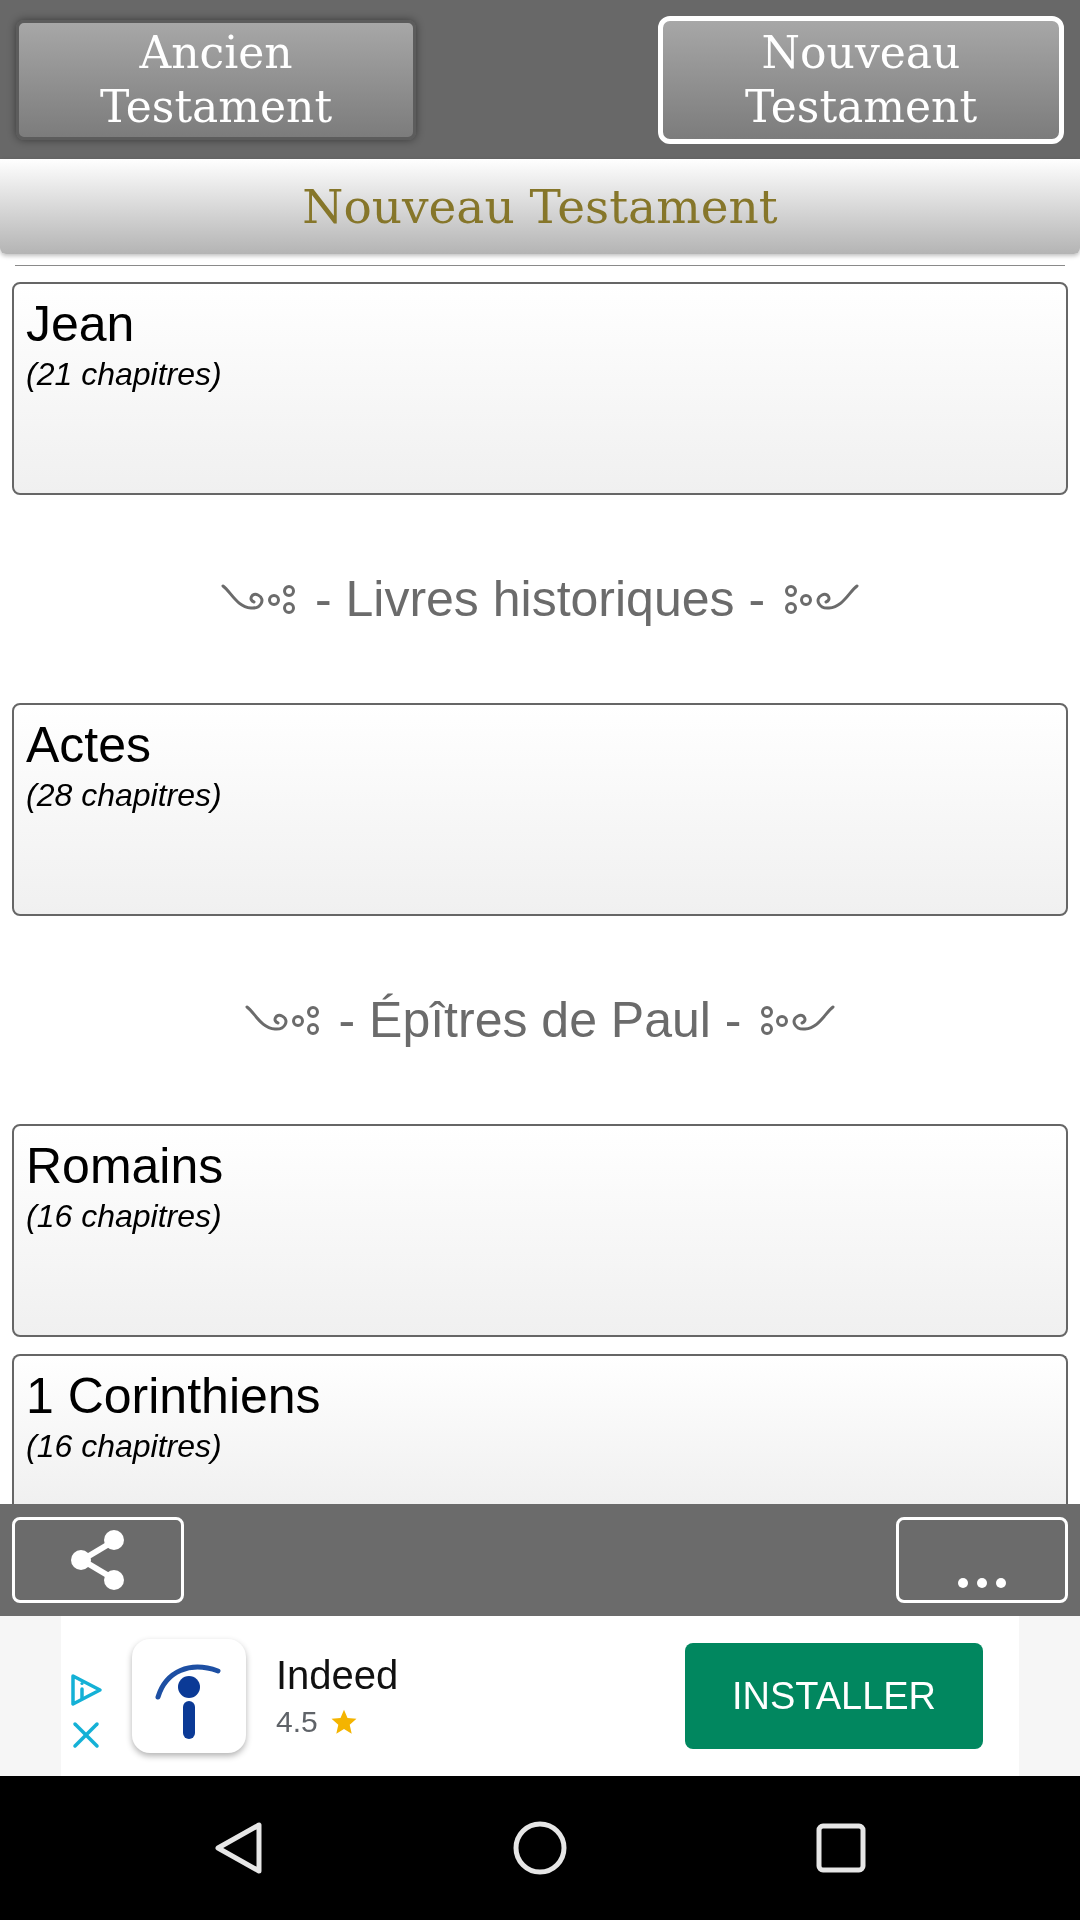 This screenshot has width=1080, height=1920. I want to click on book-title: Romains, so click(125, 1166).